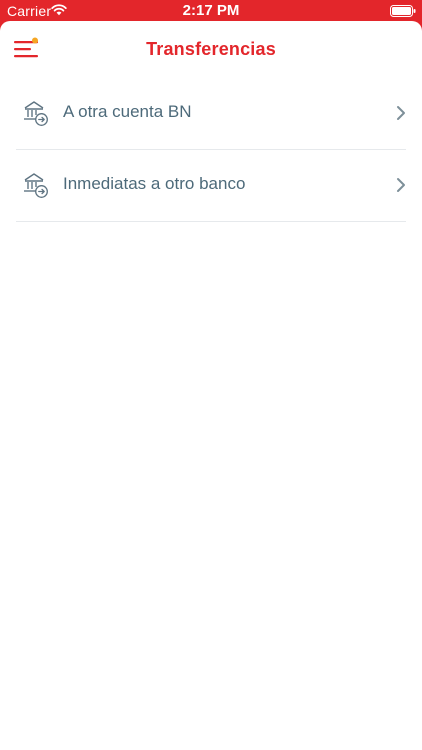 This screenshot has width=422, height=750. Describe the element at coordinates (211, 49) in the screenshot. I see `page-title: Transferencias` at that location.